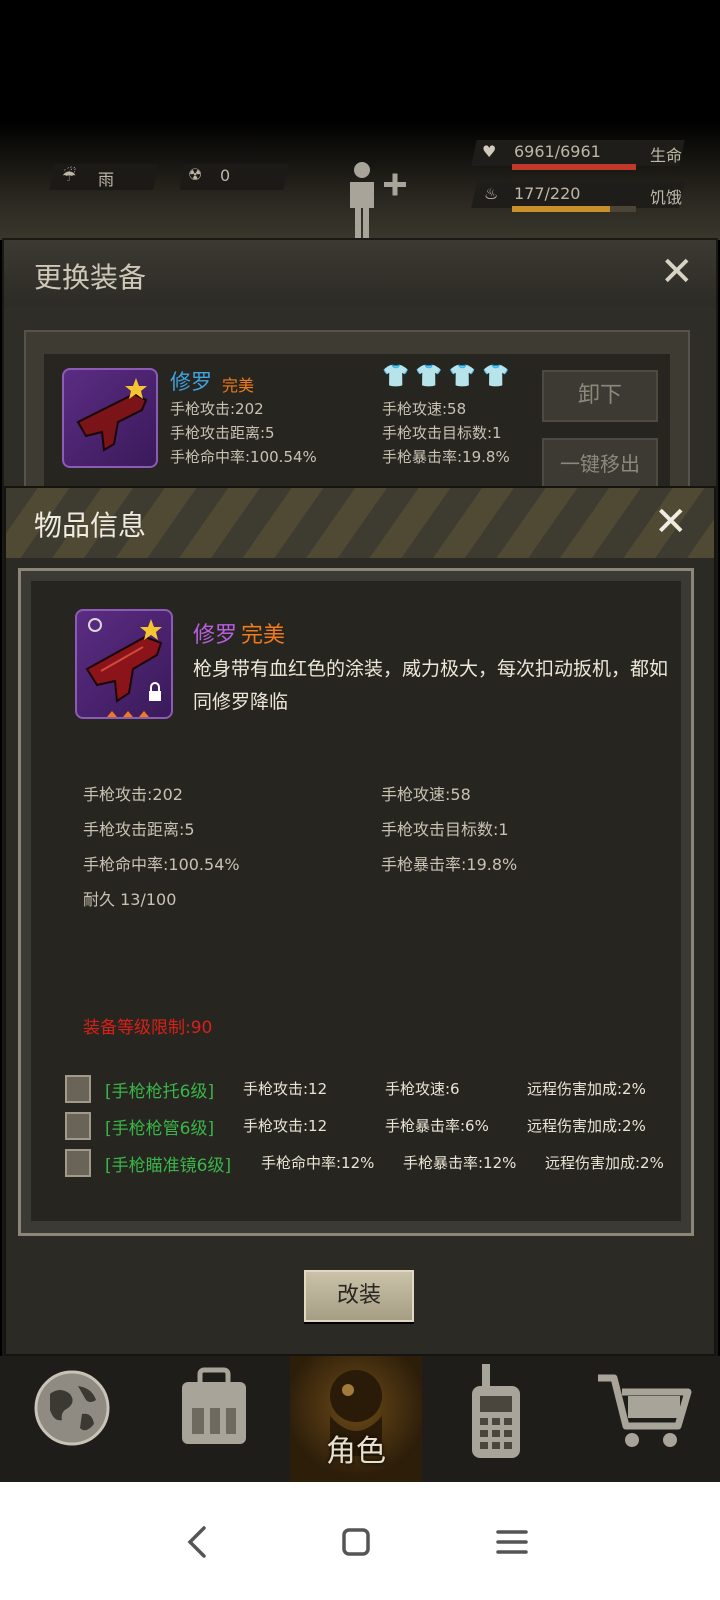 The image size is (720, 1600). What do you see at coordinates (666, 197) in the screenshot?
I see `hunger-label: 饥饿` at bounding box center [666, 197].